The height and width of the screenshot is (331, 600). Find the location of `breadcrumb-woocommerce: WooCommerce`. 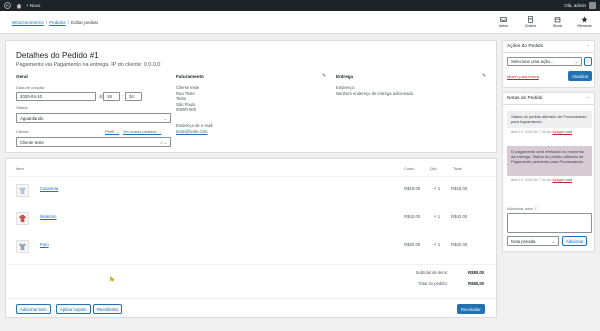

breadcrumb-woocommerce: WooCommerce is located at coordinates (28, 22).